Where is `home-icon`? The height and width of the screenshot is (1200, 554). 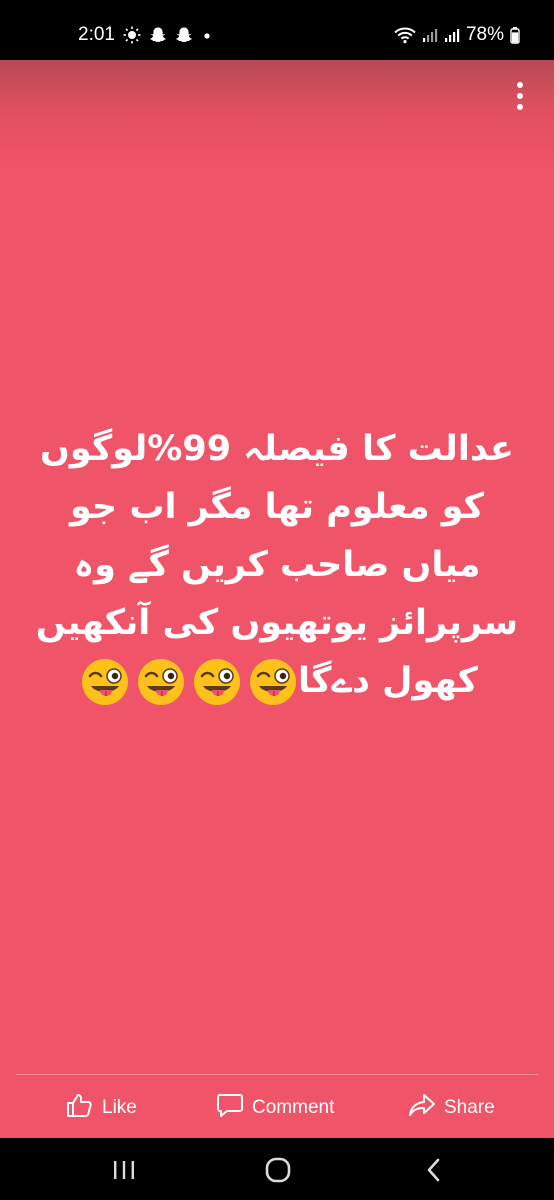
home-icon is located at coordinates (278, 1170).